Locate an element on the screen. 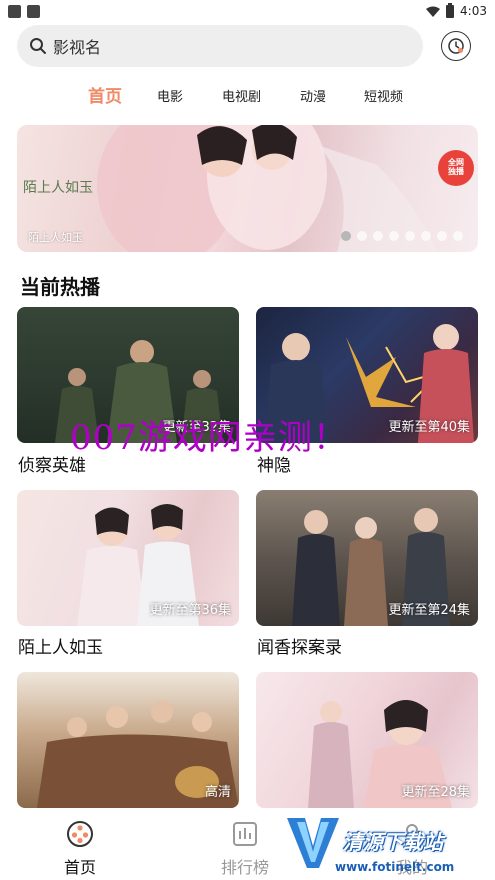 The height and width of the screenshot is (880, 495). episode-status: 更新至第36集 is located at coordinates (190, 610).